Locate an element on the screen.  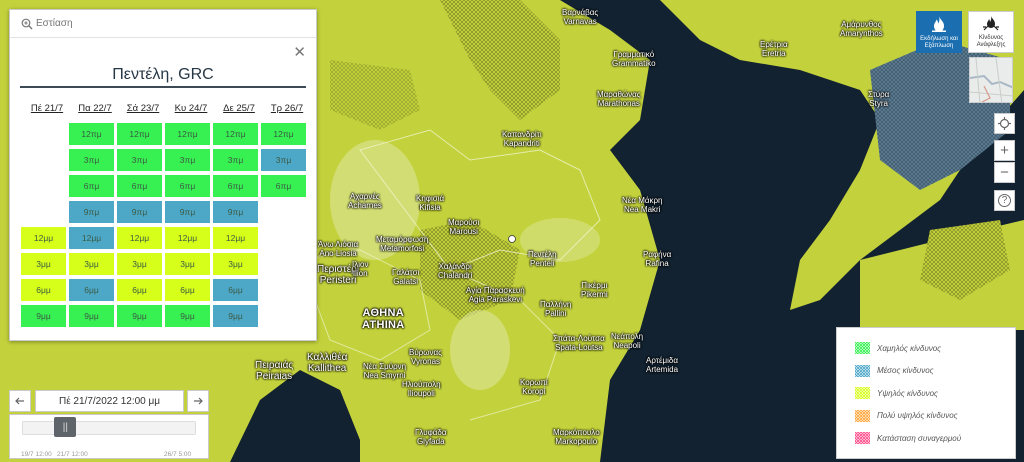
map-label: Νεάπολη Neapoli is located at coordinates (627, 341).